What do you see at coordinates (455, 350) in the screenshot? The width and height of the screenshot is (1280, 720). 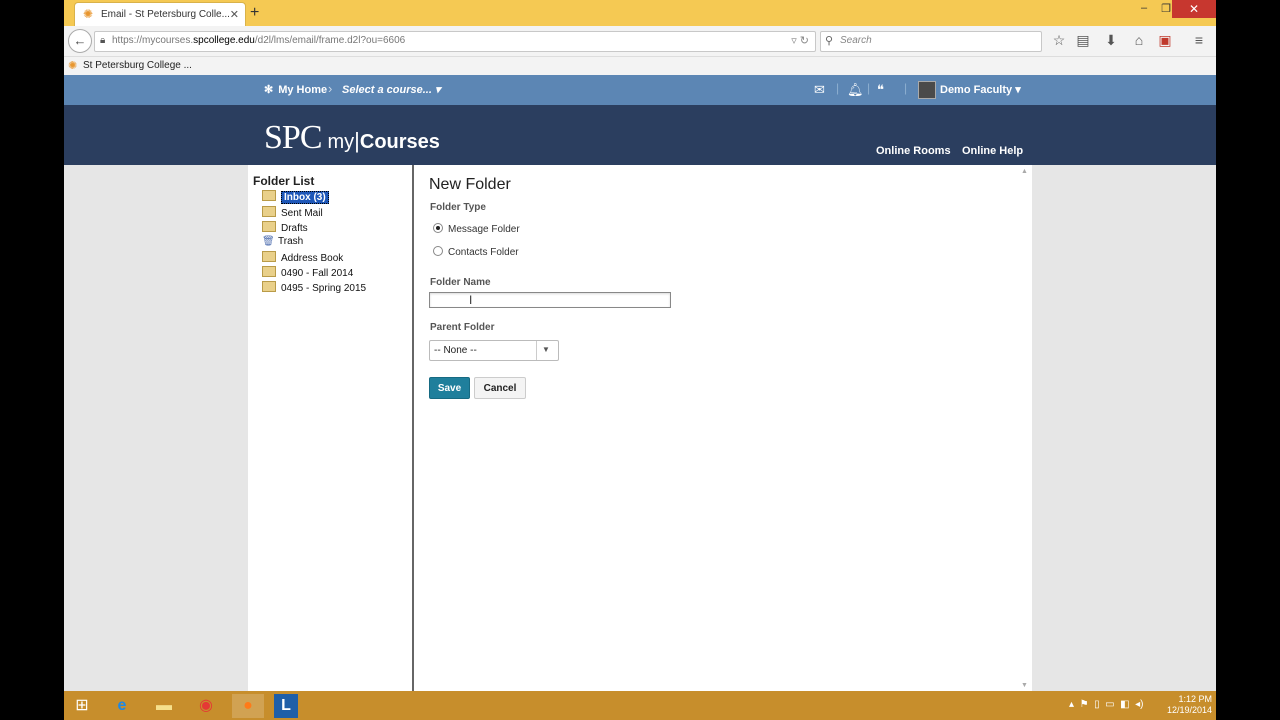 I see `parent-folder-value: -- None --` at bounding box center [455, 350].